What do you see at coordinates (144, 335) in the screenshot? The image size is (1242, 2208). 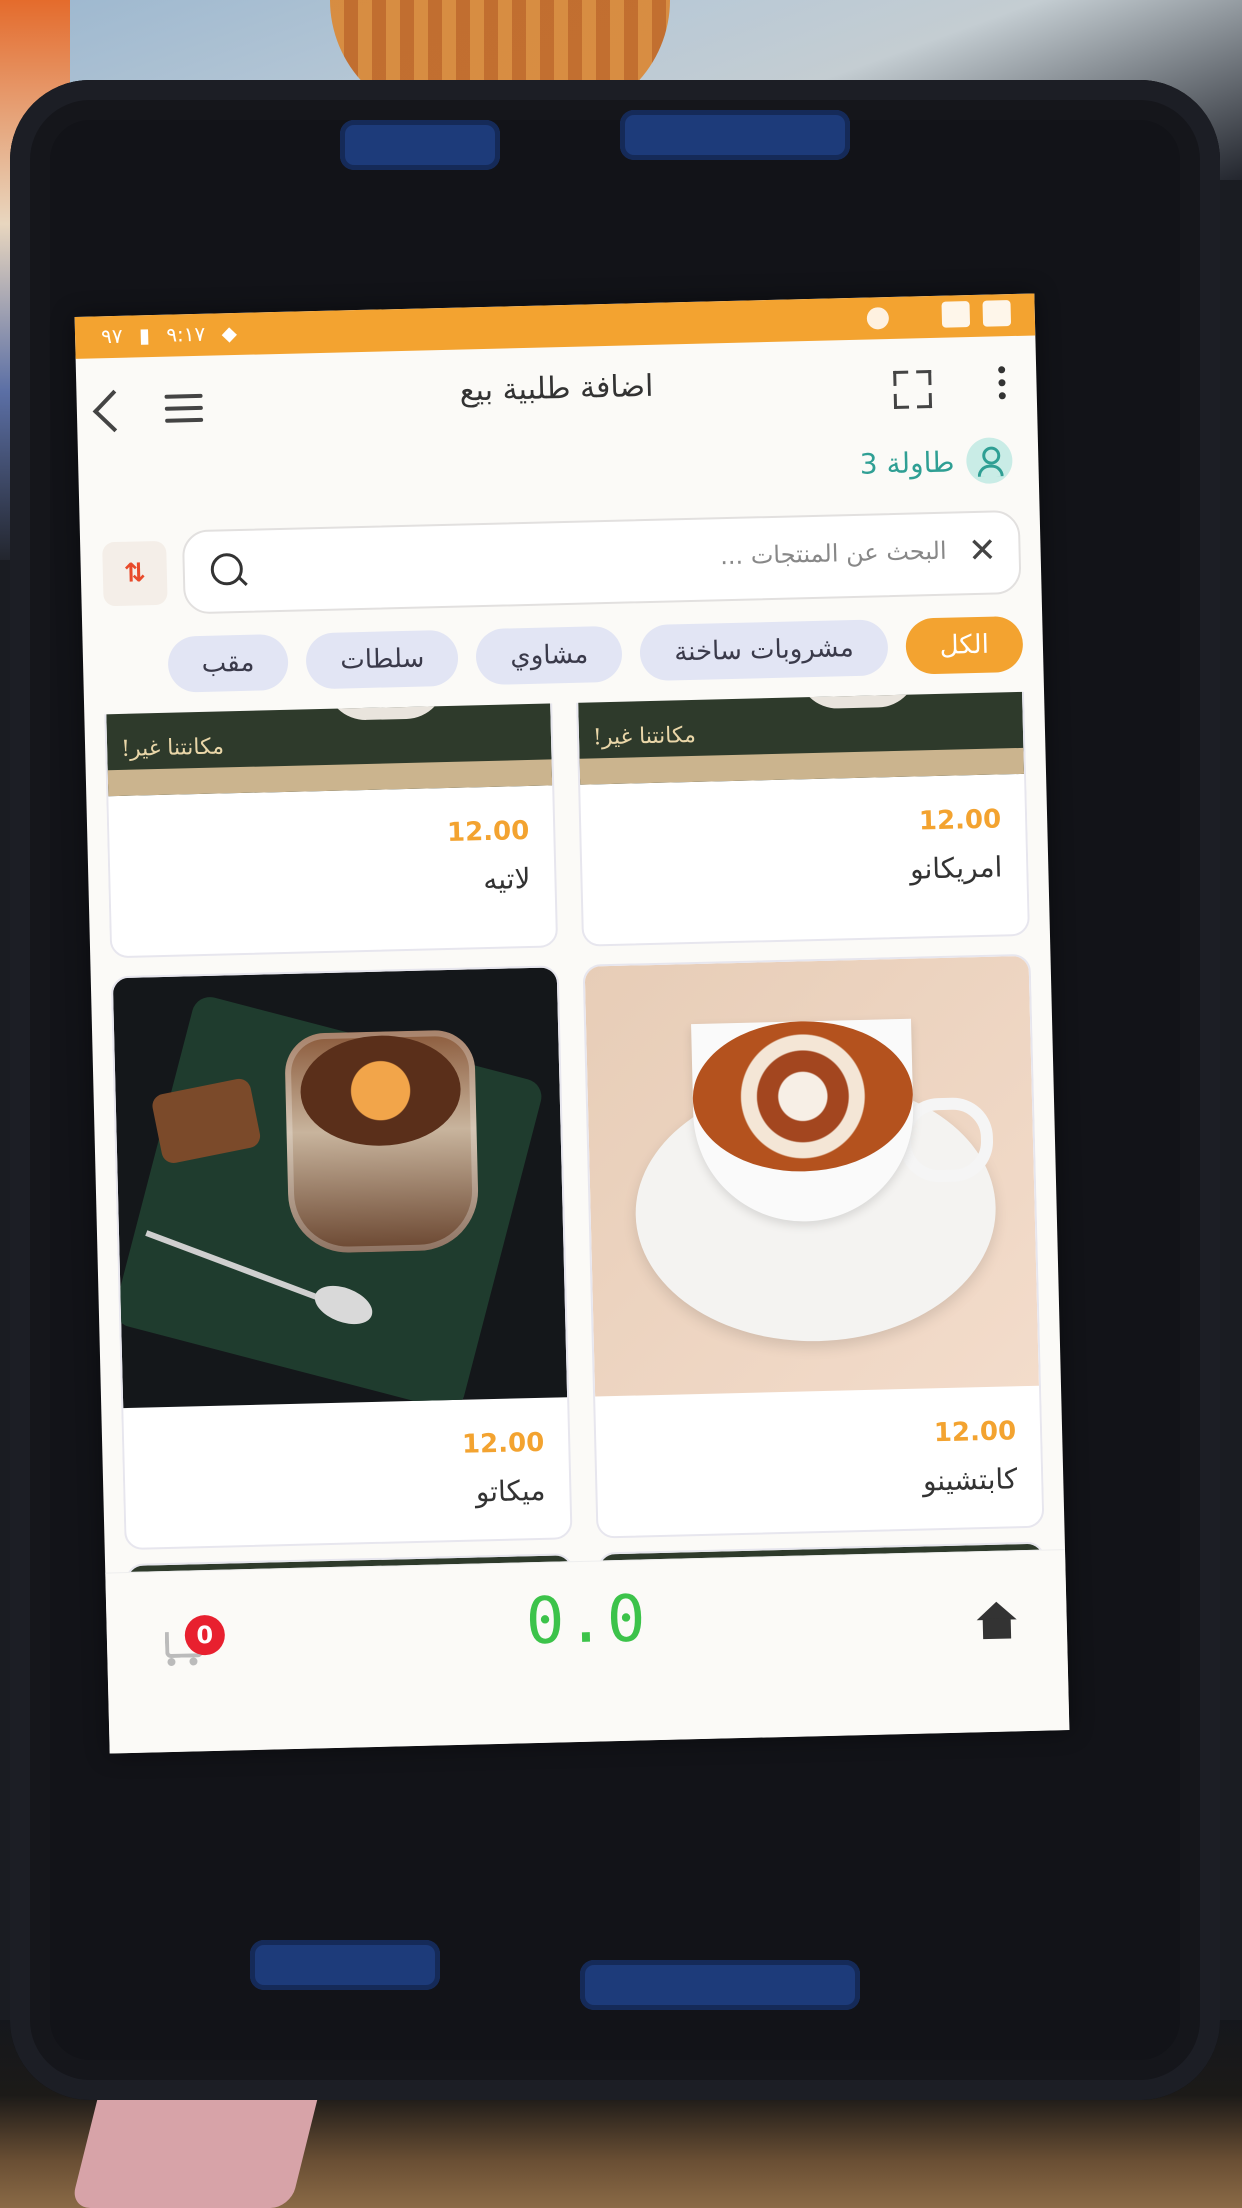 I see `battery-icon: ▮` at bounding box center [144, 335].